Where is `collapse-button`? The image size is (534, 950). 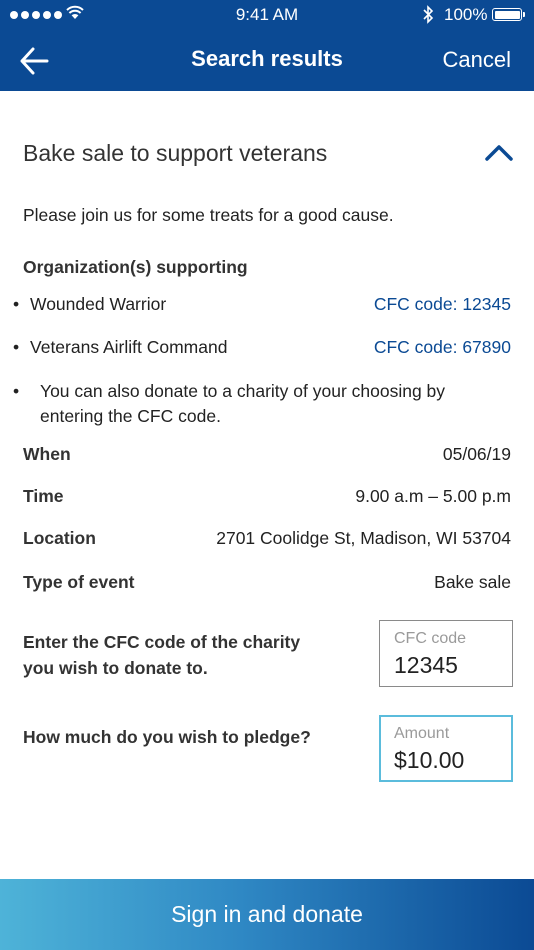
collapse-button is located at coordinates (499, 153).